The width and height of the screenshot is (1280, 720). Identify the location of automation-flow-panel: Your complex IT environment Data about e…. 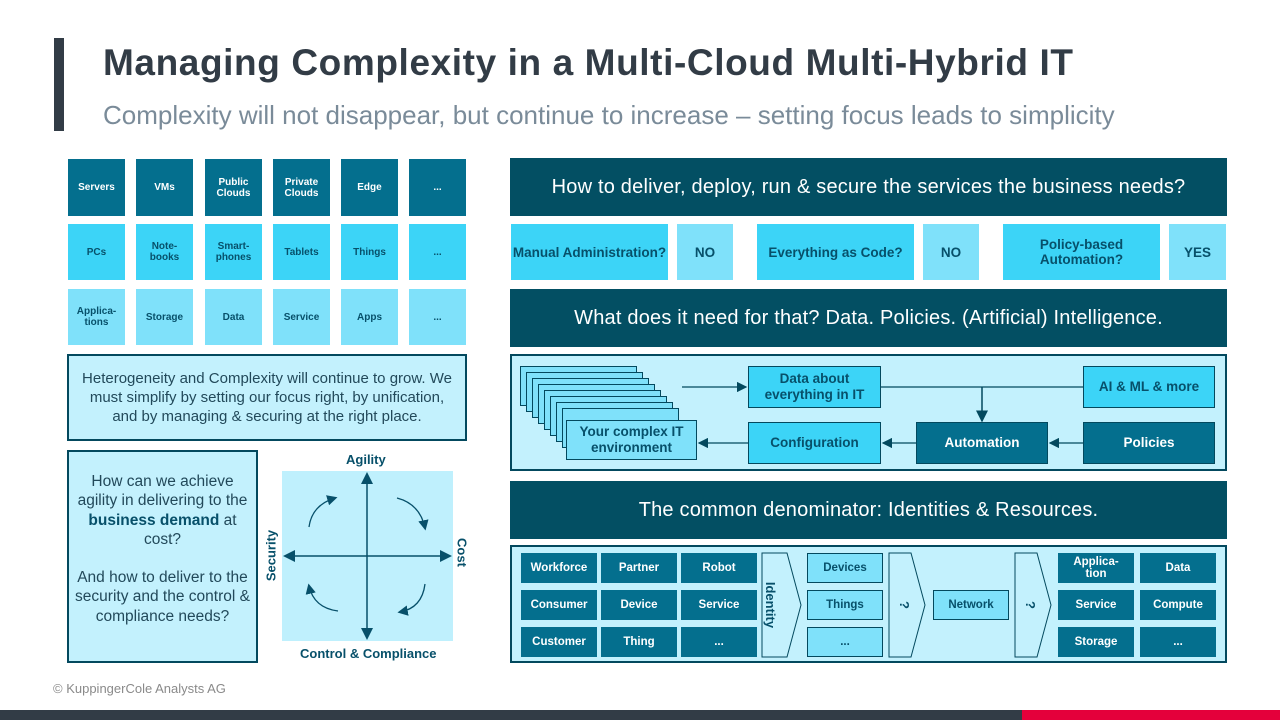
(868, 412).